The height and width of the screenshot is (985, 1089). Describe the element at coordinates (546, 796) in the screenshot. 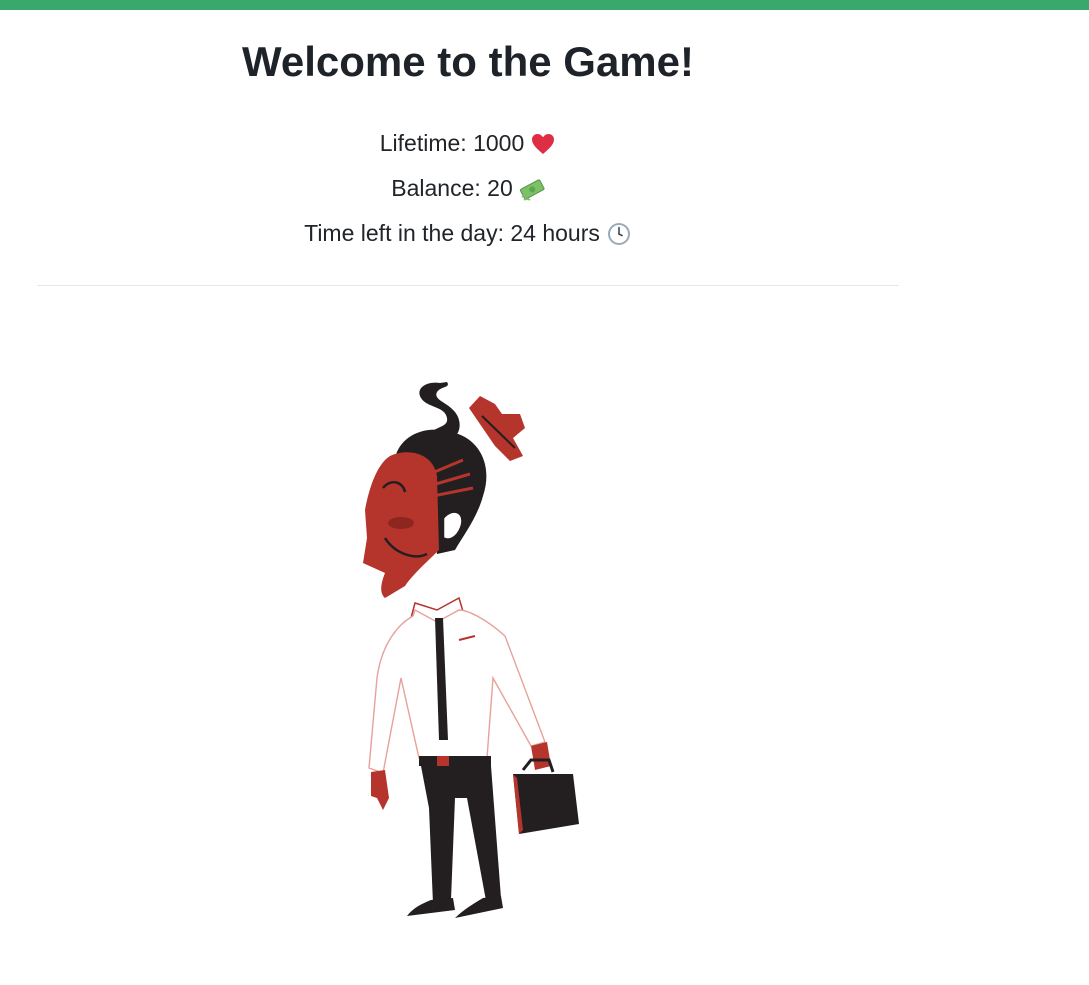

I see `briefcase` at that location.